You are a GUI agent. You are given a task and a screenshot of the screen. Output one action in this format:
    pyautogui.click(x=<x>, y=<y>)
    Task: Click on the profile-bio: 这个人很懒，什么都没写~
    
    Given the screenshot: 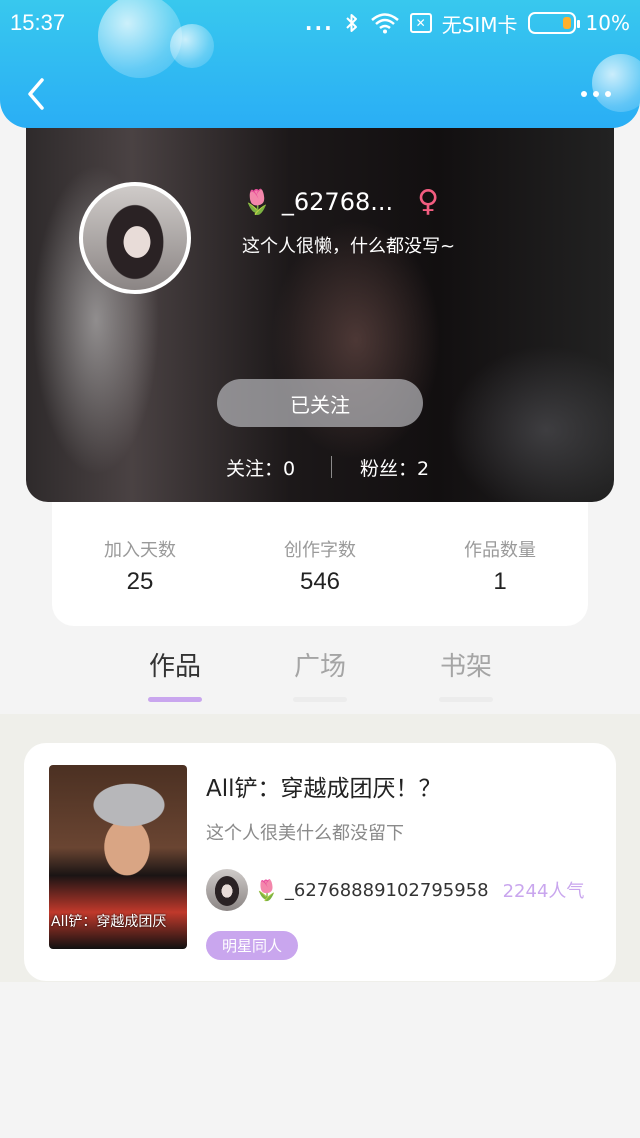 What is the action you would take?
    pyautogui.click(x=349, y=246)
    